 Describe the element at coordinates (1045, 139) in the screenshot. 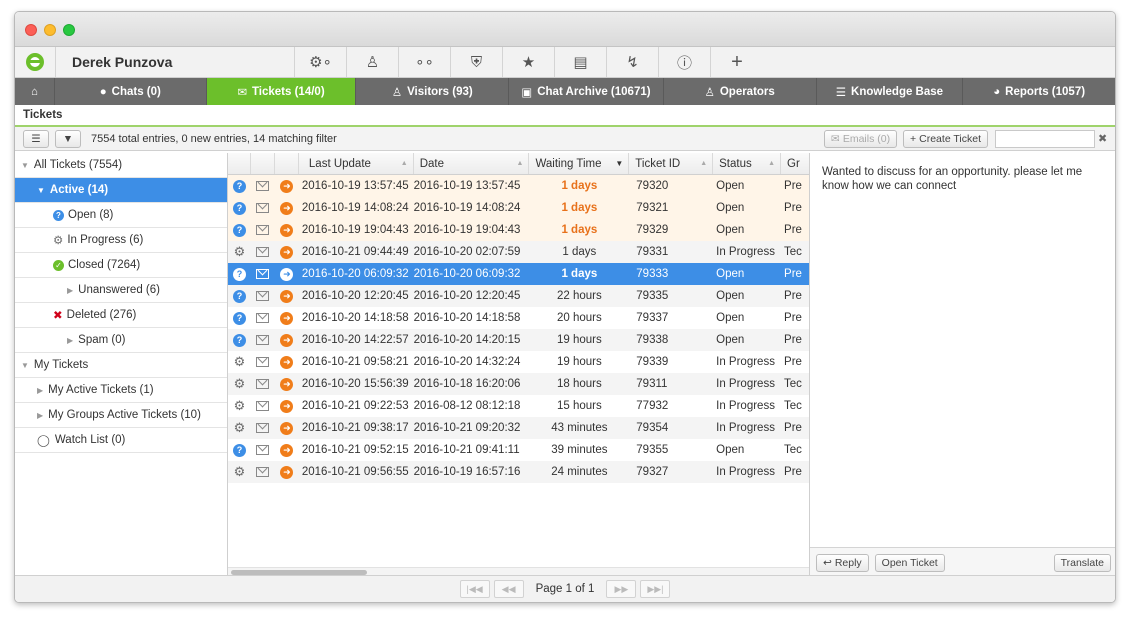

I see `search-input` at that location.